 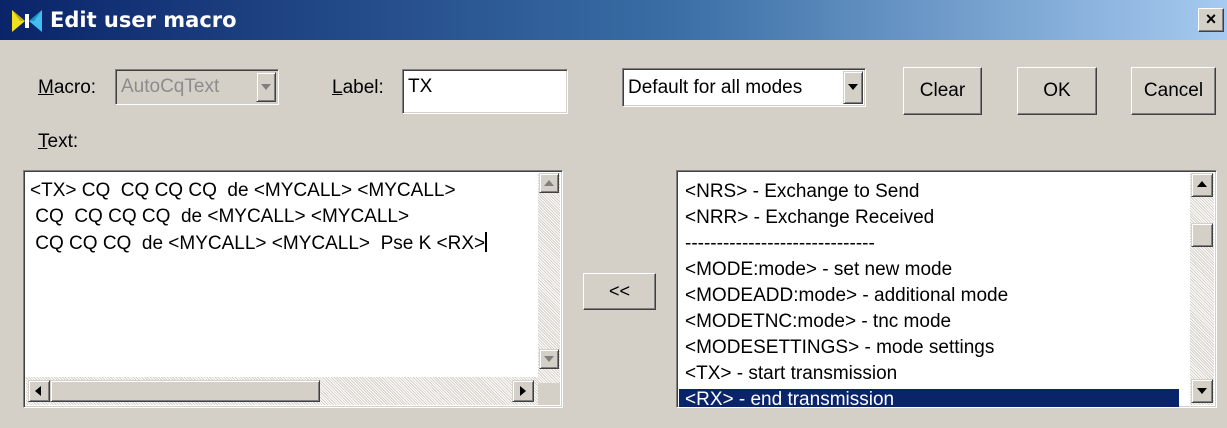 I want to click on butterfly-icon, so click(x=27, y=21).